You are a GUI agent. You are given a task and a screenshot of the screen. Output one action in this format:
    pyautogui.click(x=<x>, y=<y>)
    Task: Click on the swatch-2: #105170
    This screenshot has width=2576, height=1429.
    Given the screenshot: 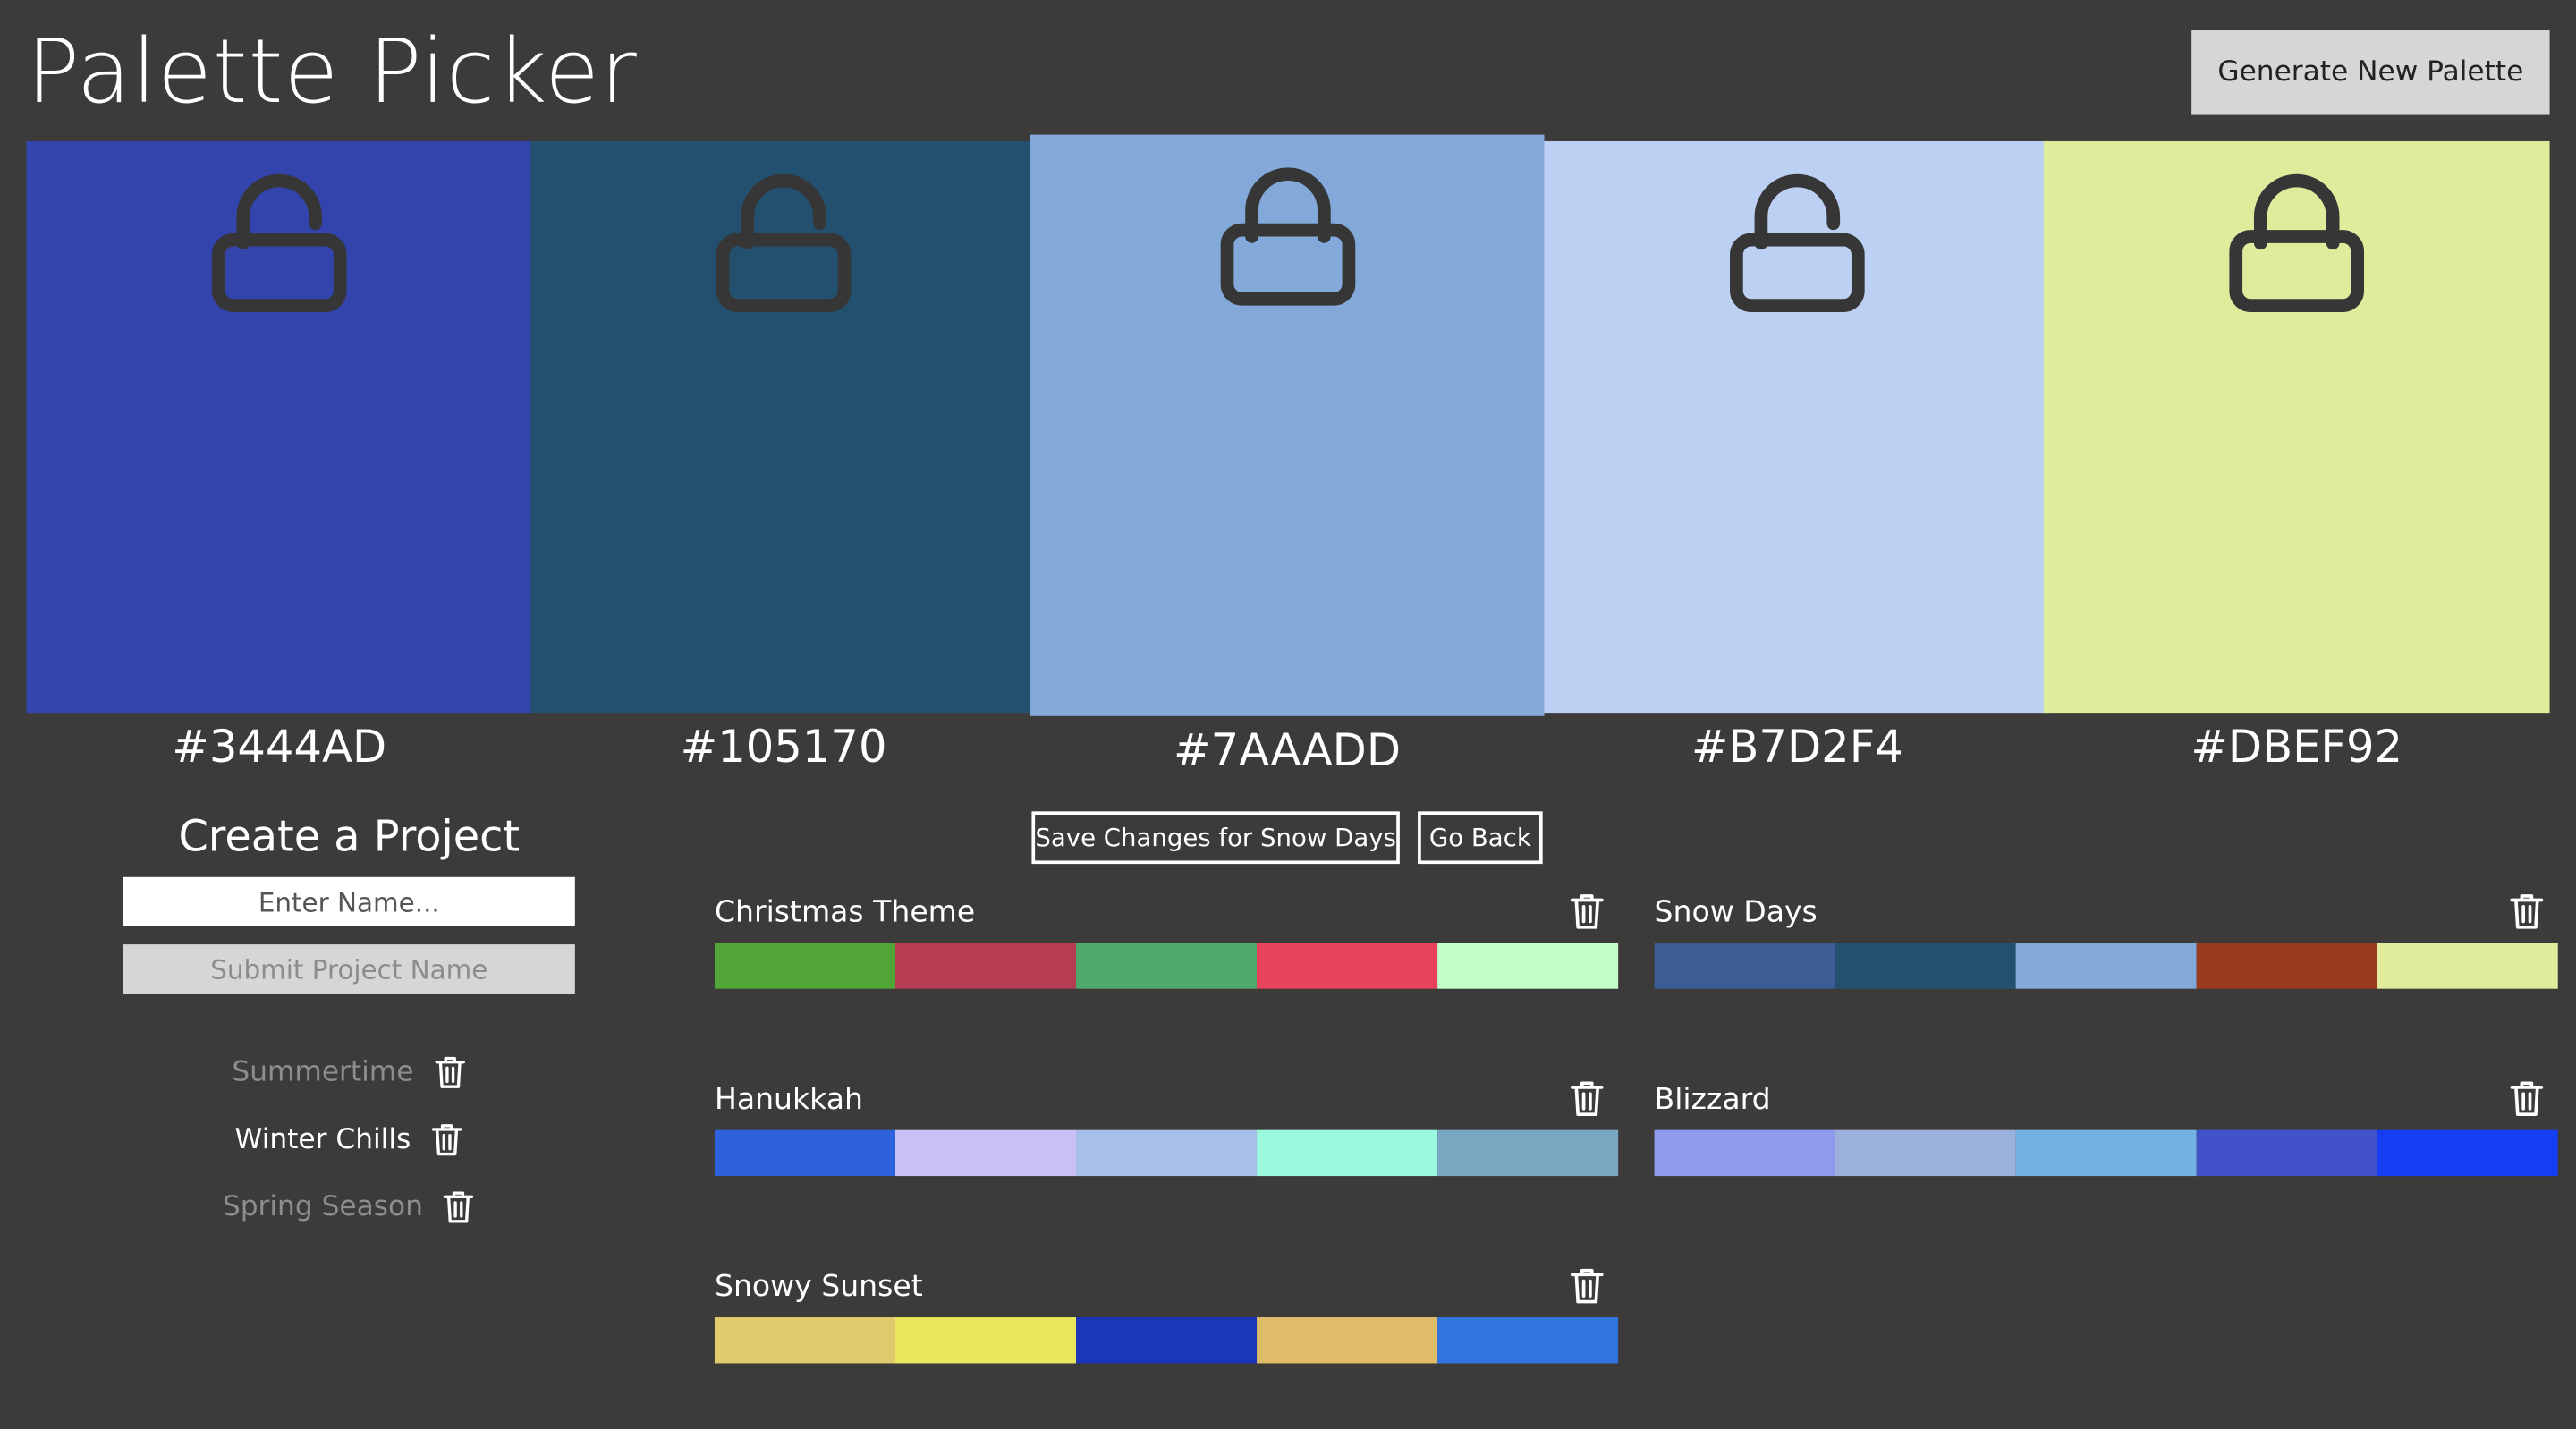 What is the action you would take?
    pyautogui.click(x=783, y=457)
    